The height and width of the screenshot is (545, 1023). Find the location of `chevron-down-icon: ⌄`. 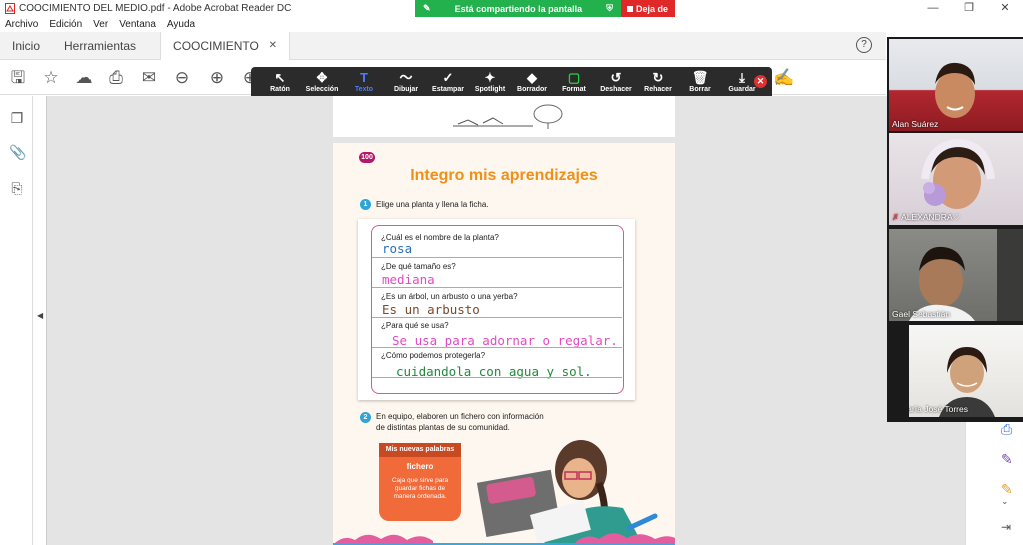

chevron-down-icon: ⌄ is located at coordinates (1005, 501).